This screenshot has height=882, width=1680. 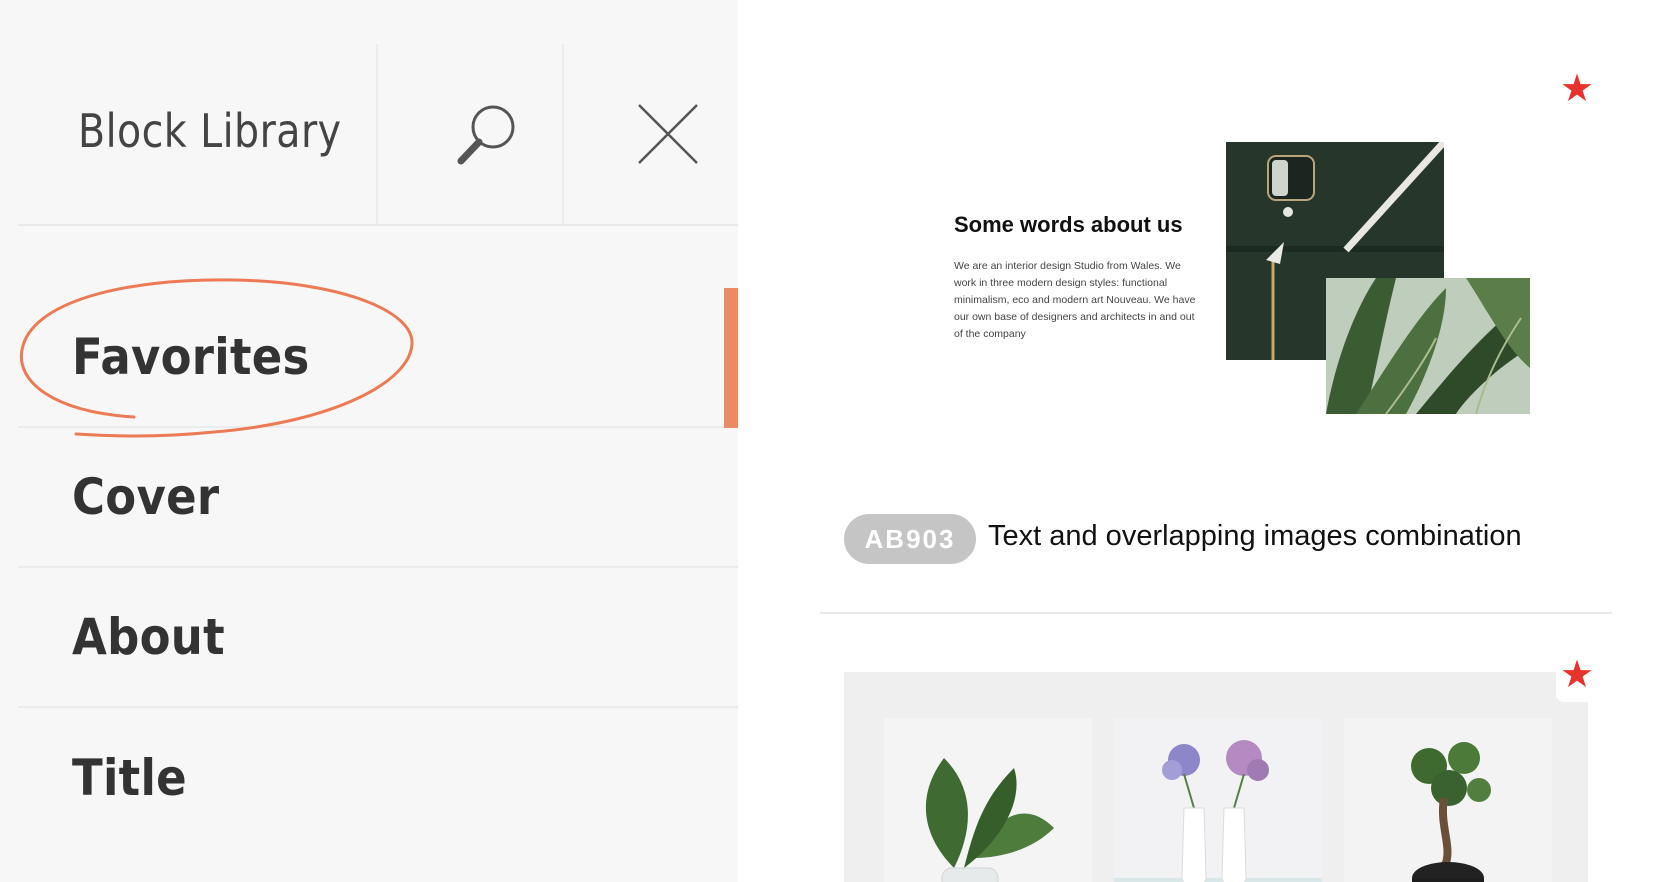 What do you see at coordinates (146, 497) in the screenshot?
I see `menu-item-label: Cover` at bounding box center [146, 497].